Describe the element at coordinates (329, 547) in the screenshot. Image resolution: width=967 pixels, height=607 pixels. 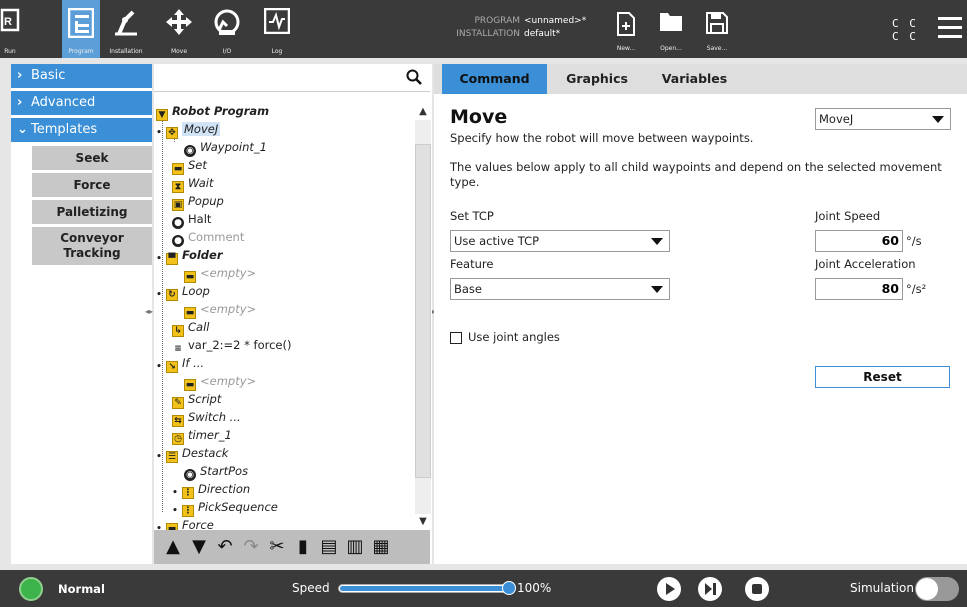
I see `paste-icon: ▤` at that location.